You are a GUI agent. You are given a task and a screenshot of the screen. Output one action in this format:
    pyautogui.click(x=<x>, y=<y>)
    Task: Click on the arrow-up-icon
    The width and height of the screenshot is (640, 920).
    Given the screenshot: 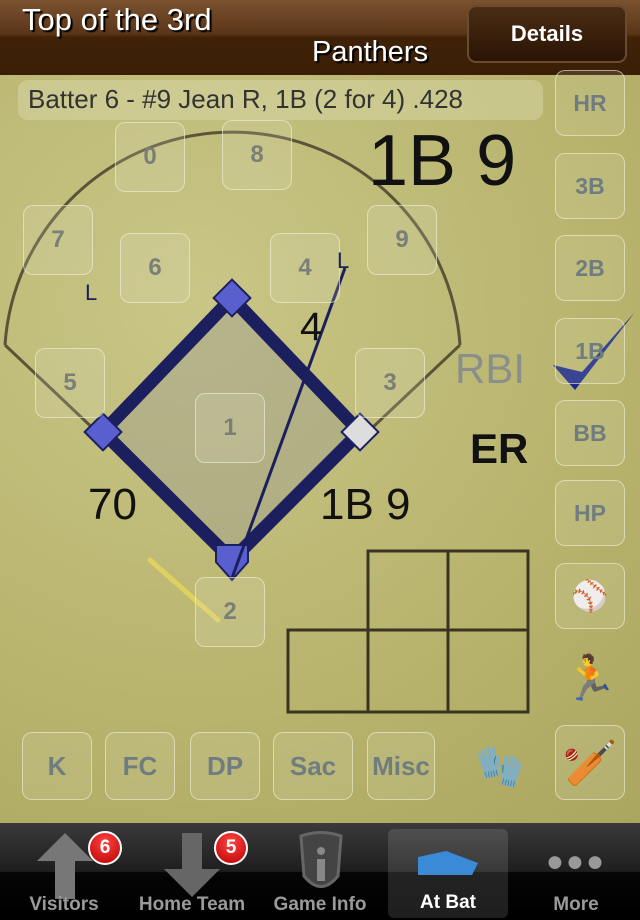 What is the action you would take?
    pyautogui.click(x=65, y=866)
    